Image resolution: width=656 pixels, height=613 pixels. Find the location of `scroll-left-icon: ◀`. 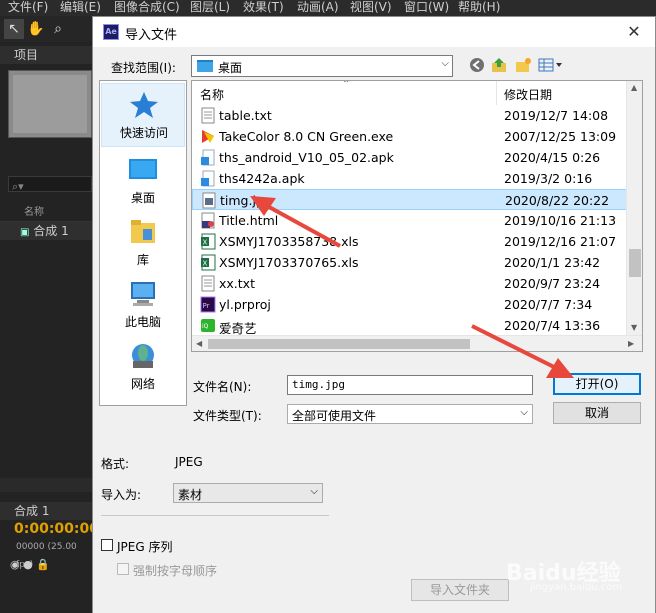

scroll-left-icon: ◀ is located at coordinates (199, 343).